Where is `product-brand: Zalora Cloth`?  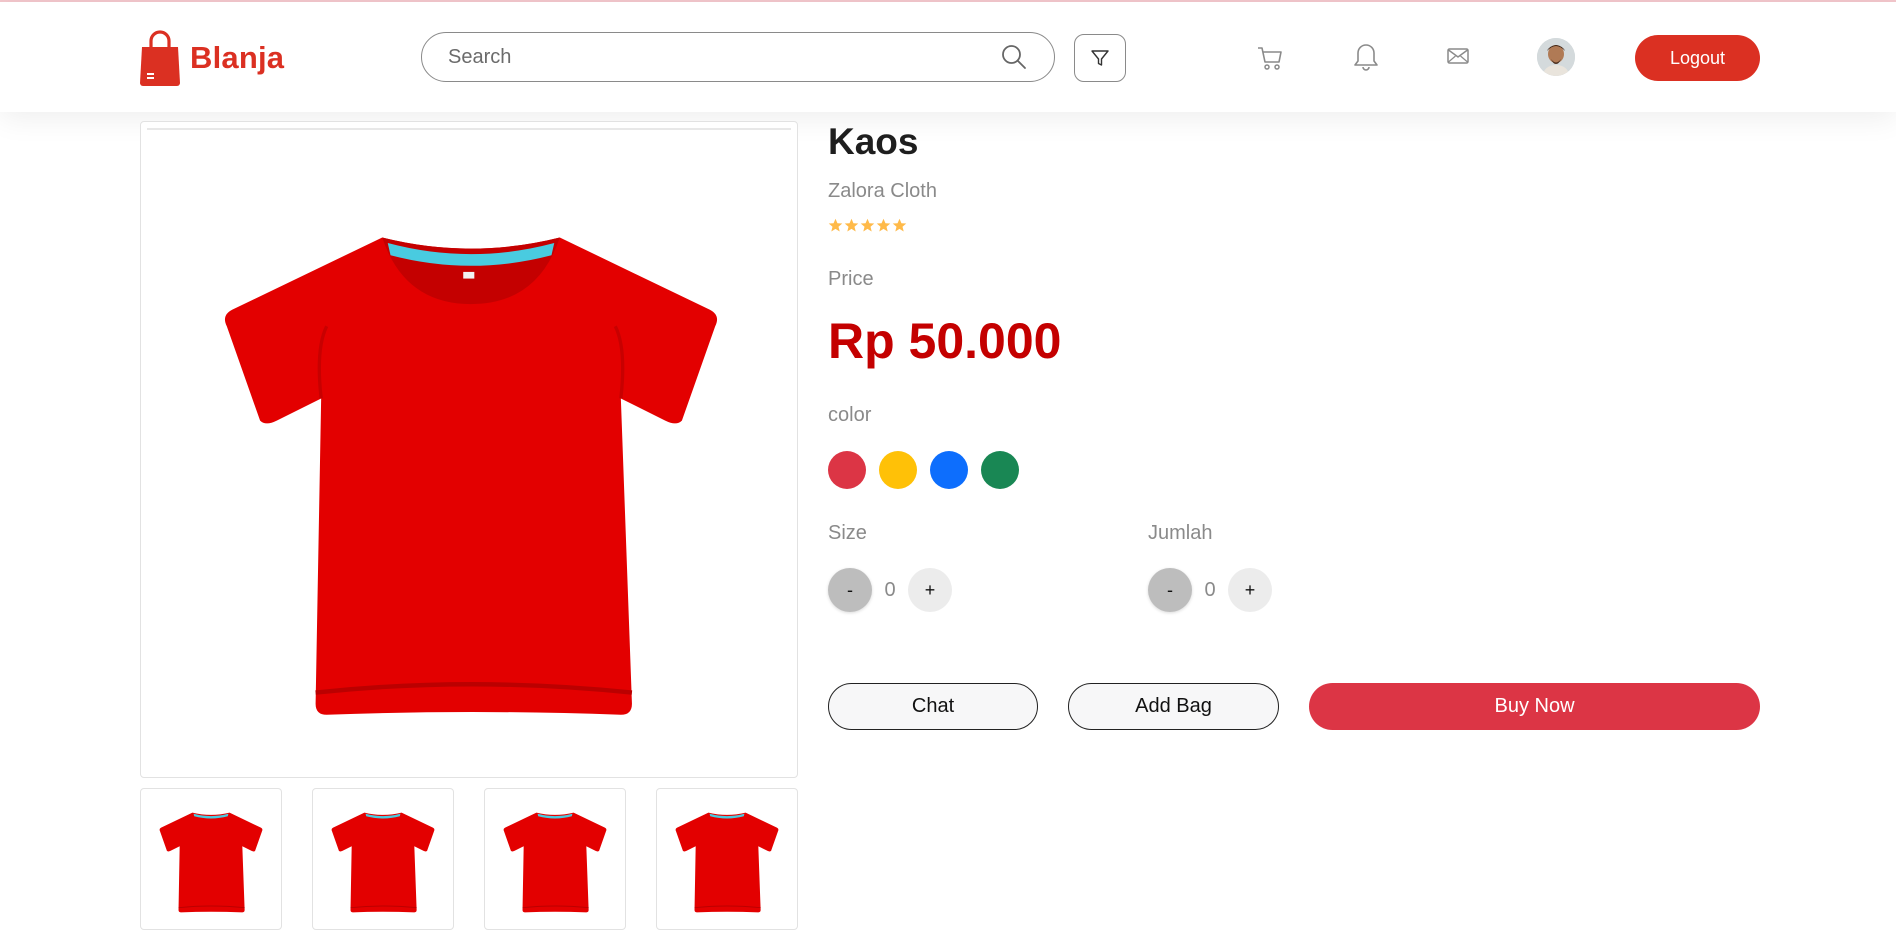
product-brand: Zalora Cloth is located at coordinates (882, 191).